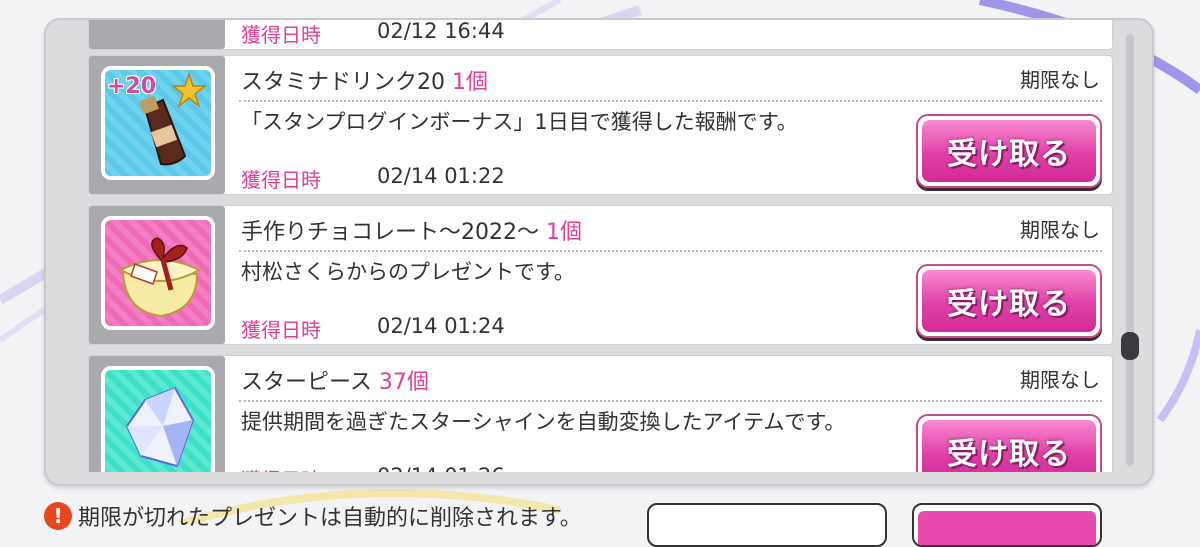 The image size is (1200, 547). Describe the element at coordinates (390, 232) in the screenshot. I see `item-name-text: 手作りチョコレート～2022～` at that location.